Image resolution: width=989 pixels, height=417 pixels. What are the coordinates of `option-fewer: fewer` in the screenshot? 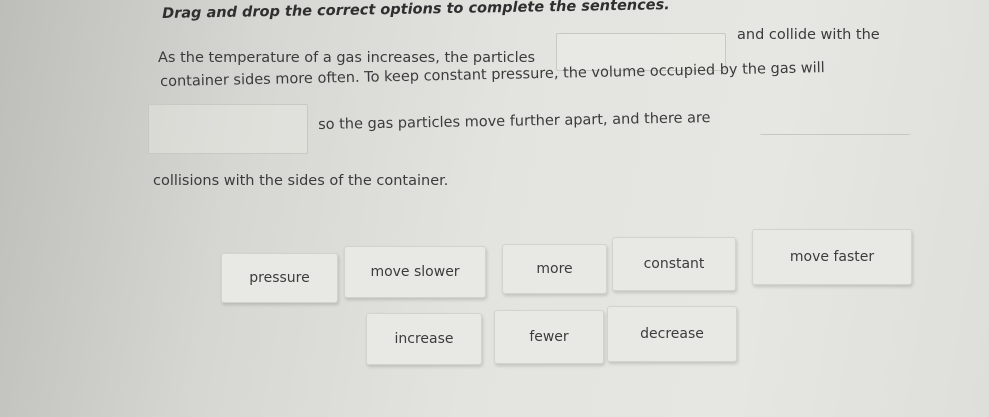 It's located at (549, 337).